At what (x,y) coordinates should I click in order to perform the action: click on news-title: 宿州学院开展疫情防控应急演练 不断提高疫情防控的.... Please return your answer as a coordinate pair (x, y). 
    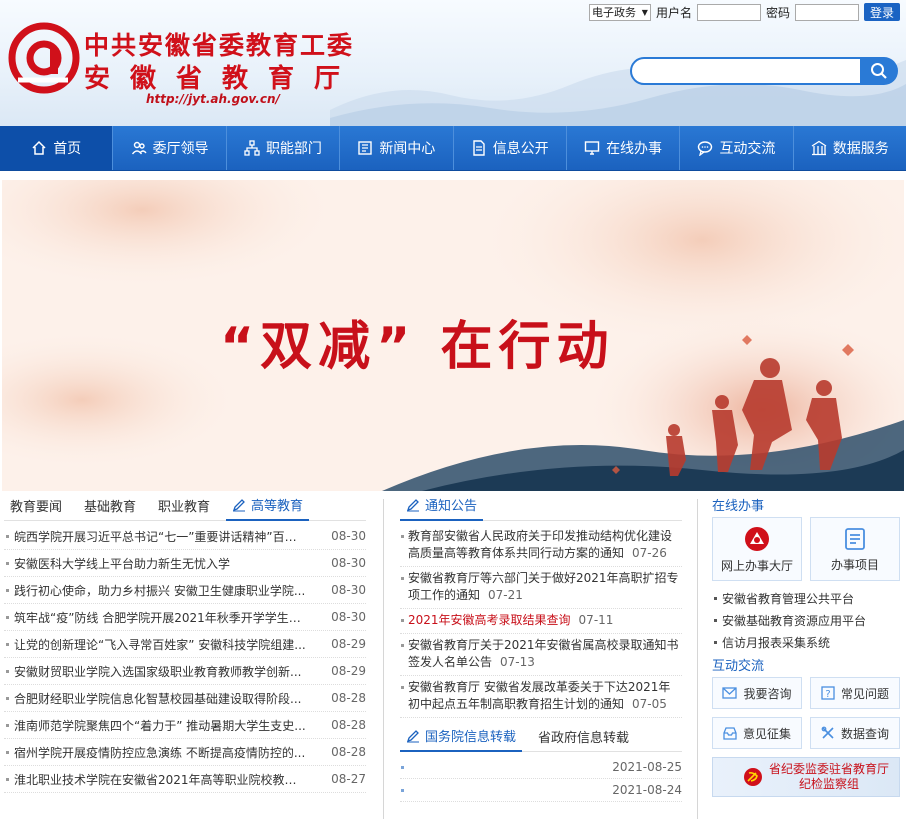
    Looking at the image, I should click on (160, 752).